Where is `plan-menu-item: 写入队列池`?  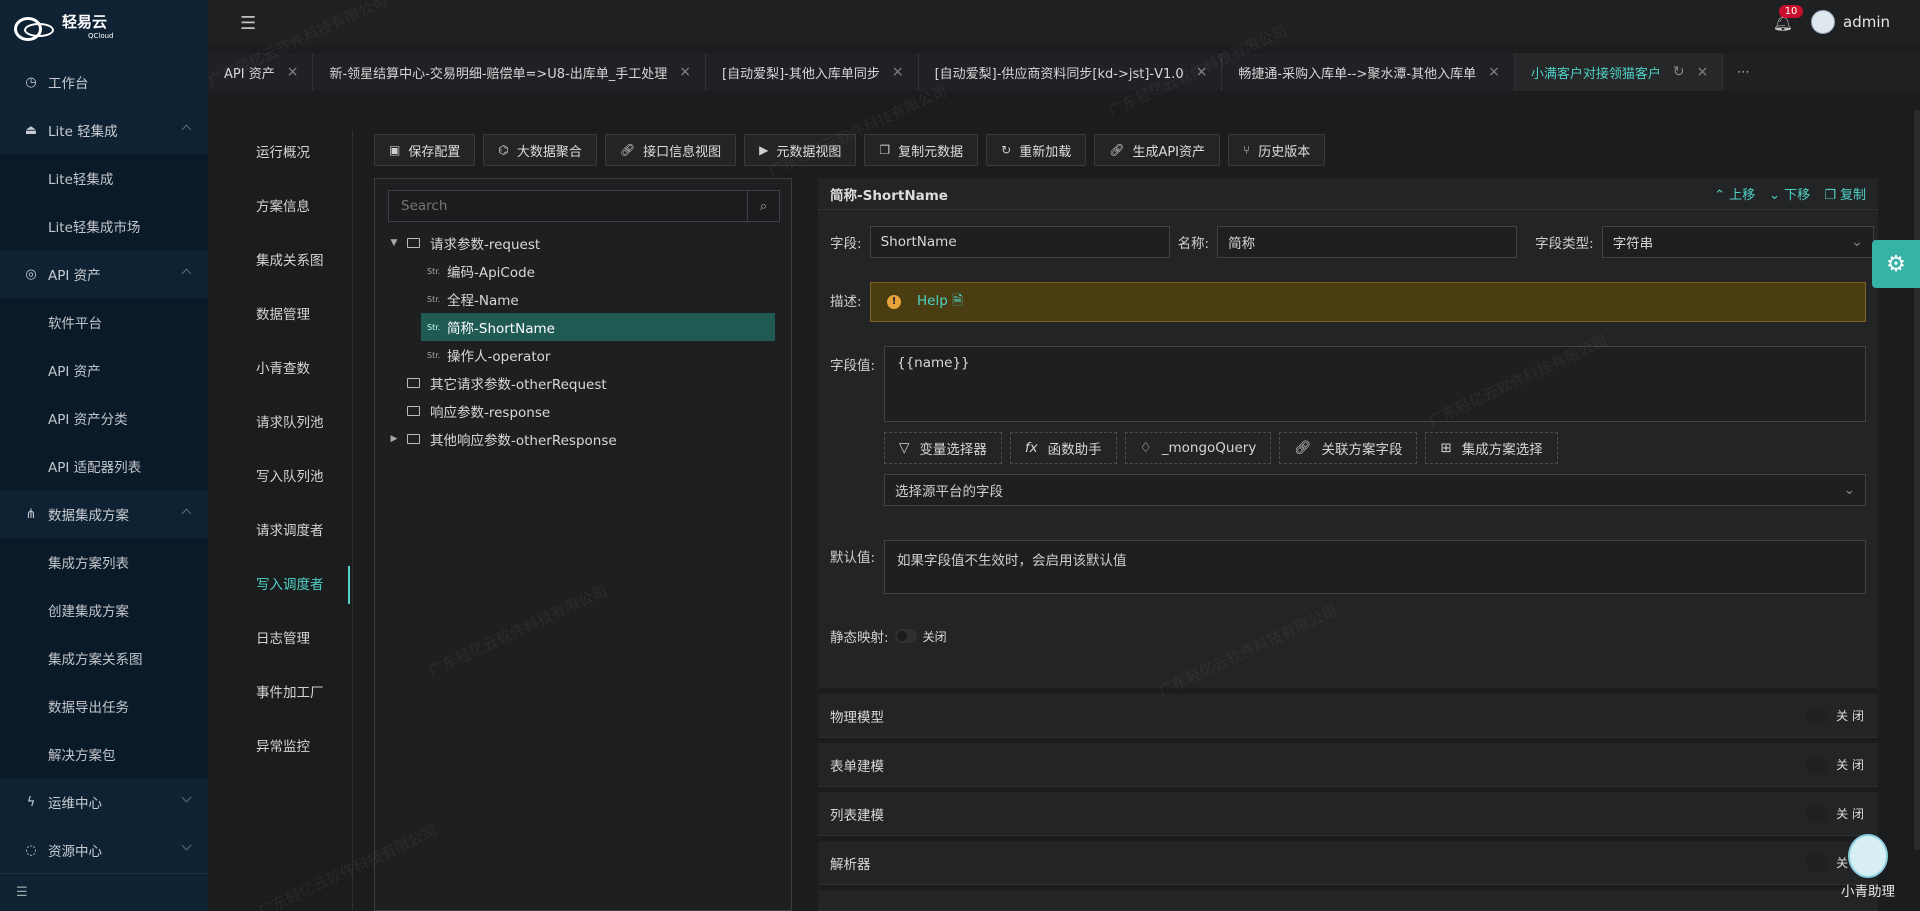 plan-menu-item: 写入队列池 is located at coordinates (290, 477).